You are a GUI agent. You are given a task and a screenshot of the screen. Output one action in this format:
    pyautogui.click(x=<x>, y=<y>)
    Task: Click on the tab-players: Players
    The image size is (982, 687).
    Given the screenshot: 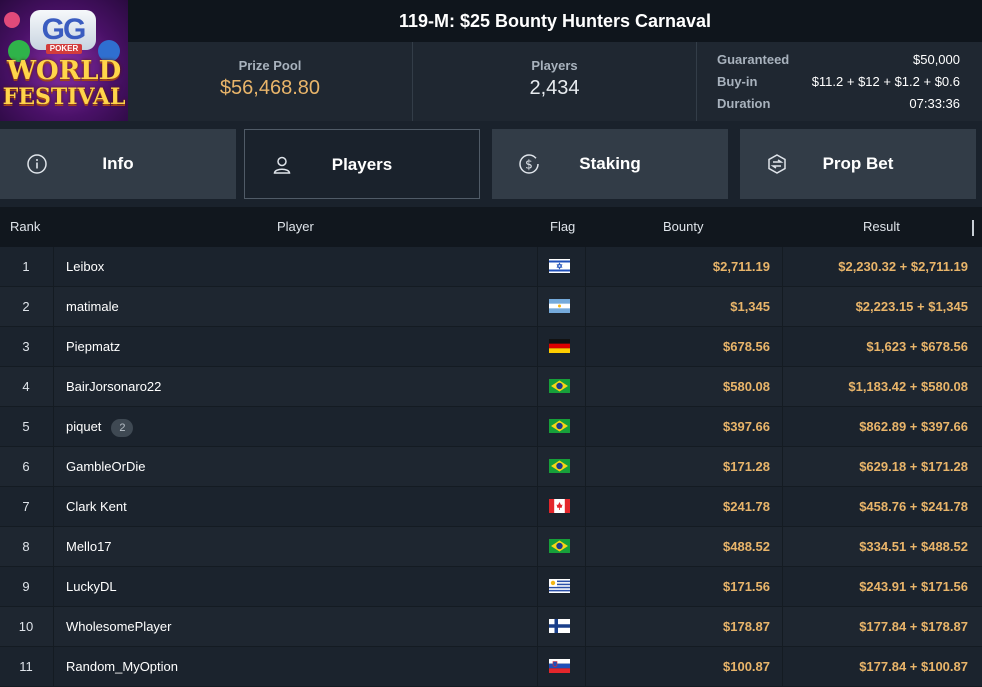 What is the action you would take?
    pyautogui.click(x=362, y=164)
    